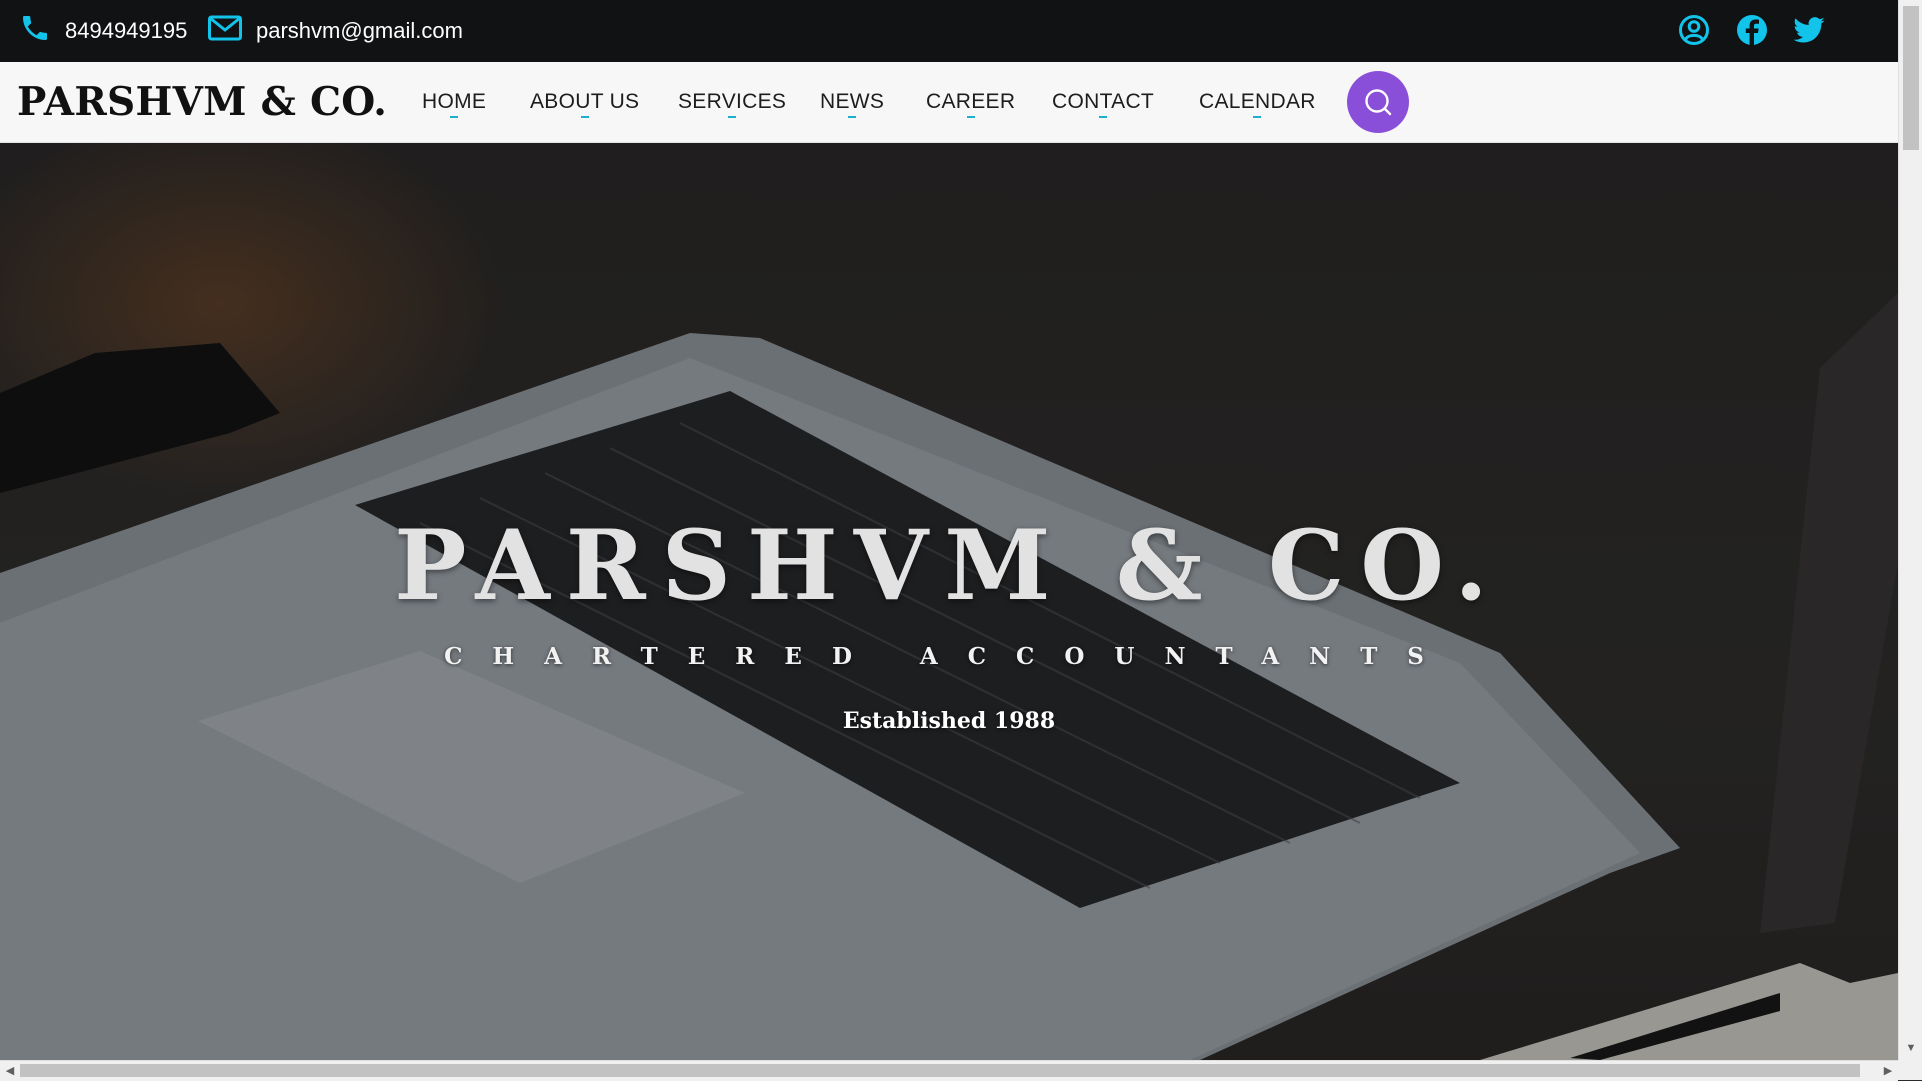  What do you see at coordinates (1752, 30) in the screenshot?
I see `facebook-icon` at bounding box center [1752, 30].